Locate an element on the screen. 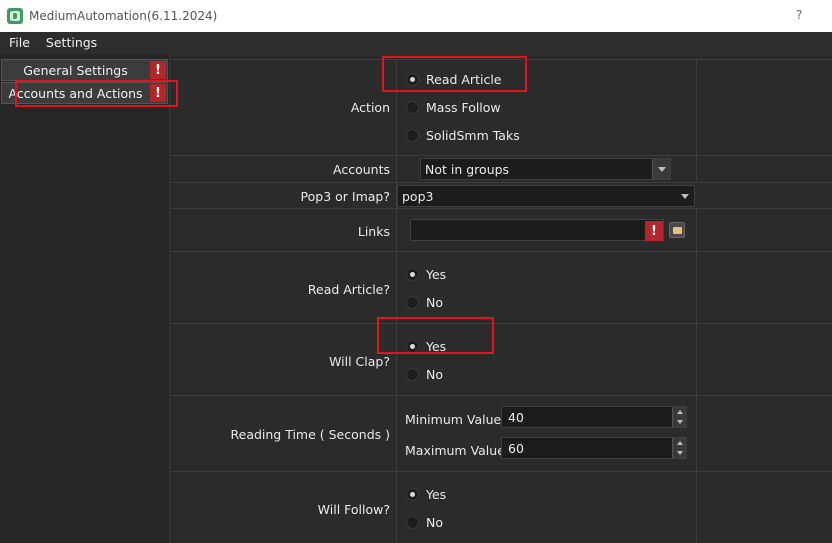  read-article-option-yes: Yes is located at coordinates (426, 274).